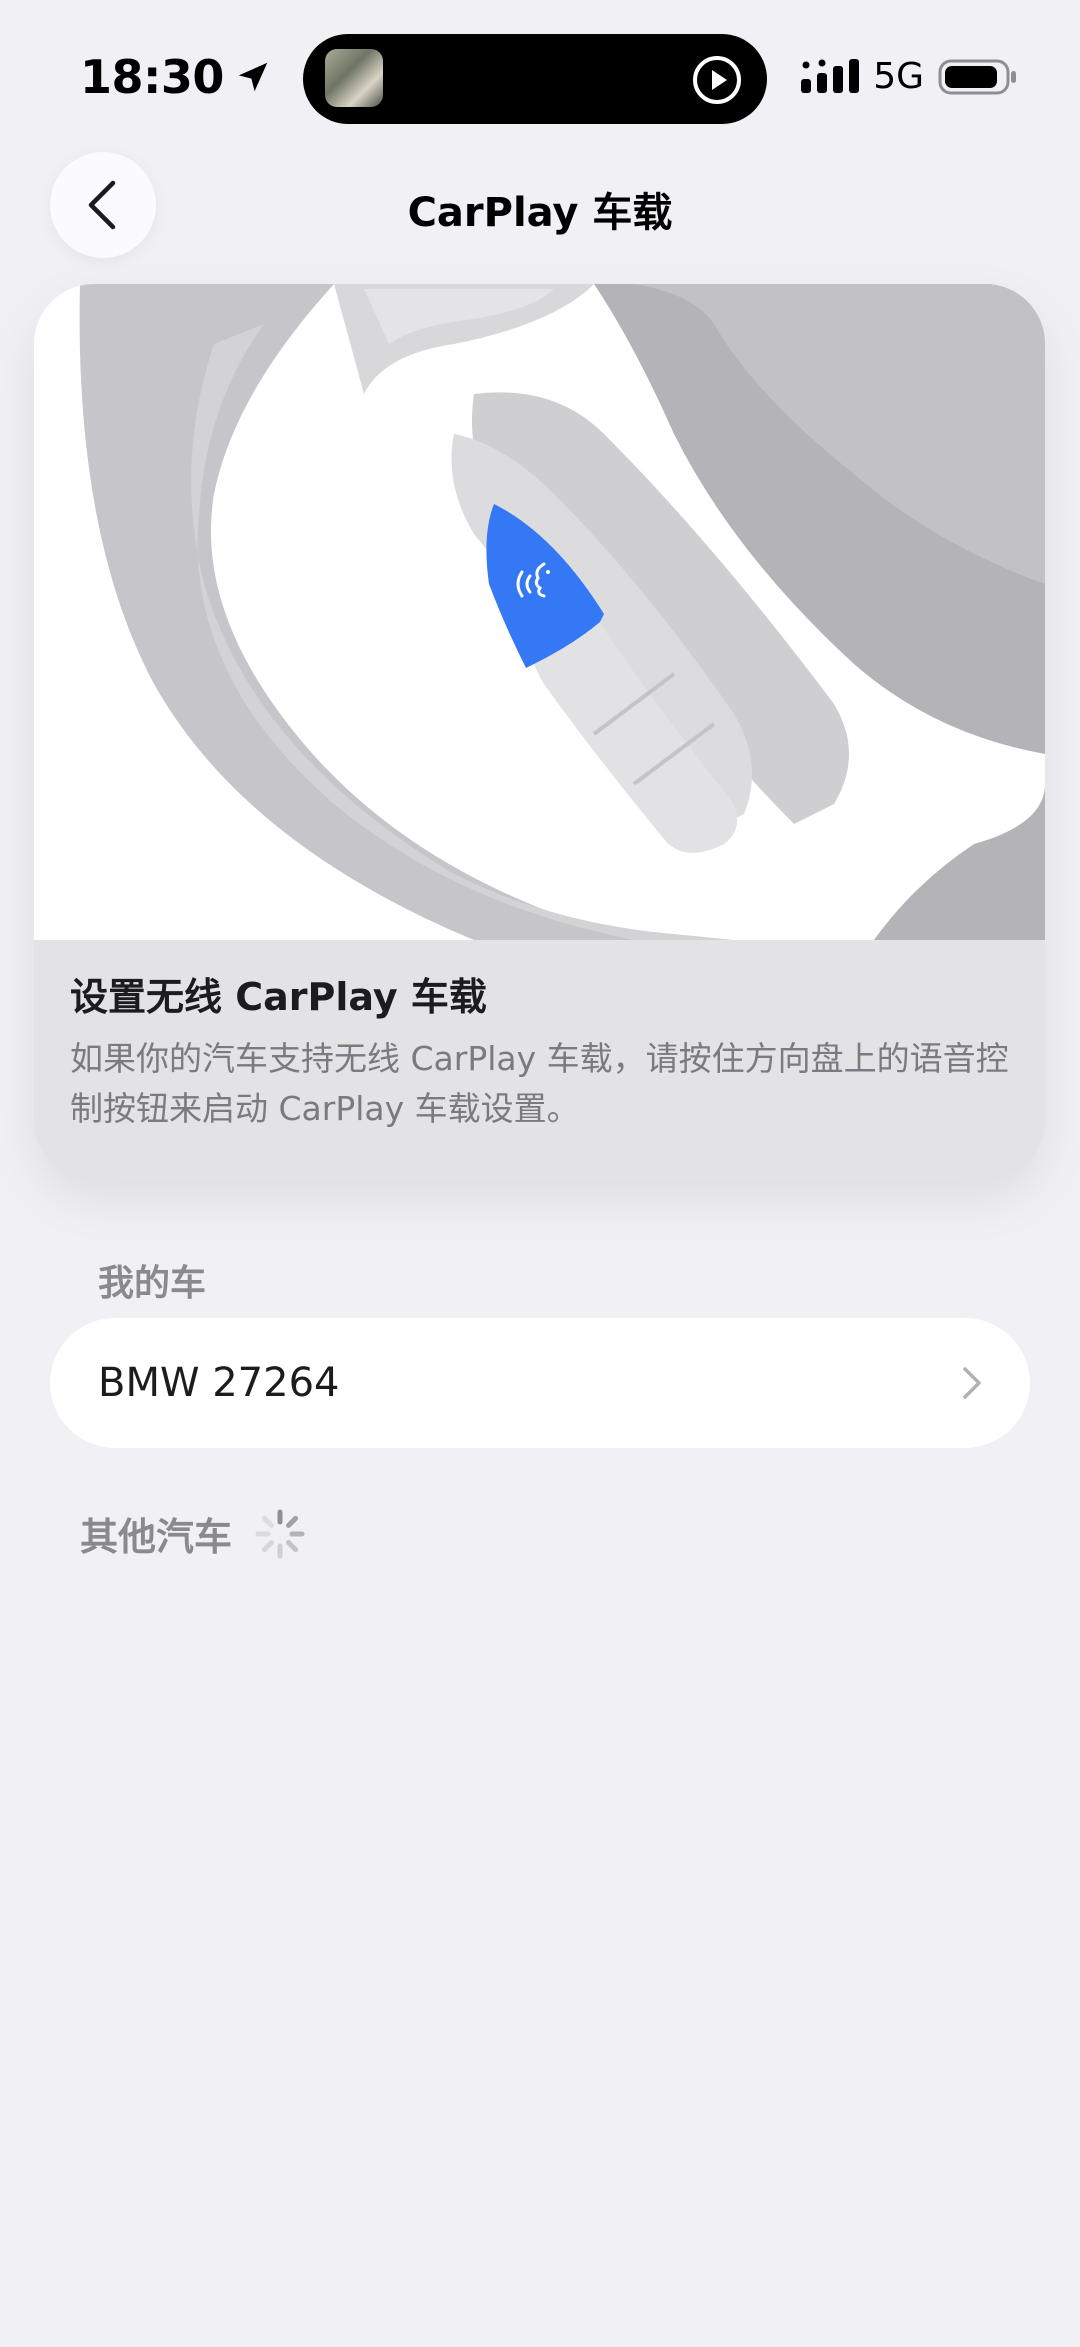  What do you see at coordinates (152, 77) in the screenshot?
I see `status-time-text: 18:30` at bounding box center [152, 77].